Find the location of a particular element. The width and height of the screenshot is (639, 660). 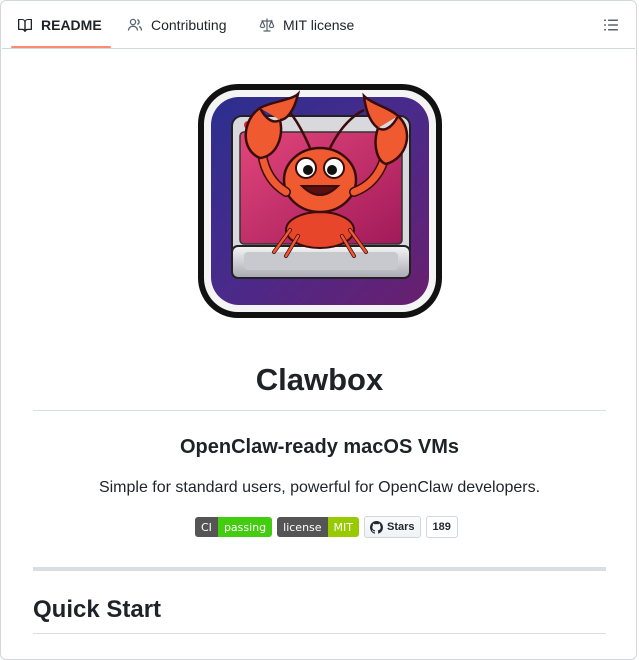

license-badge: license MIT is located at coordinates (318, 527).